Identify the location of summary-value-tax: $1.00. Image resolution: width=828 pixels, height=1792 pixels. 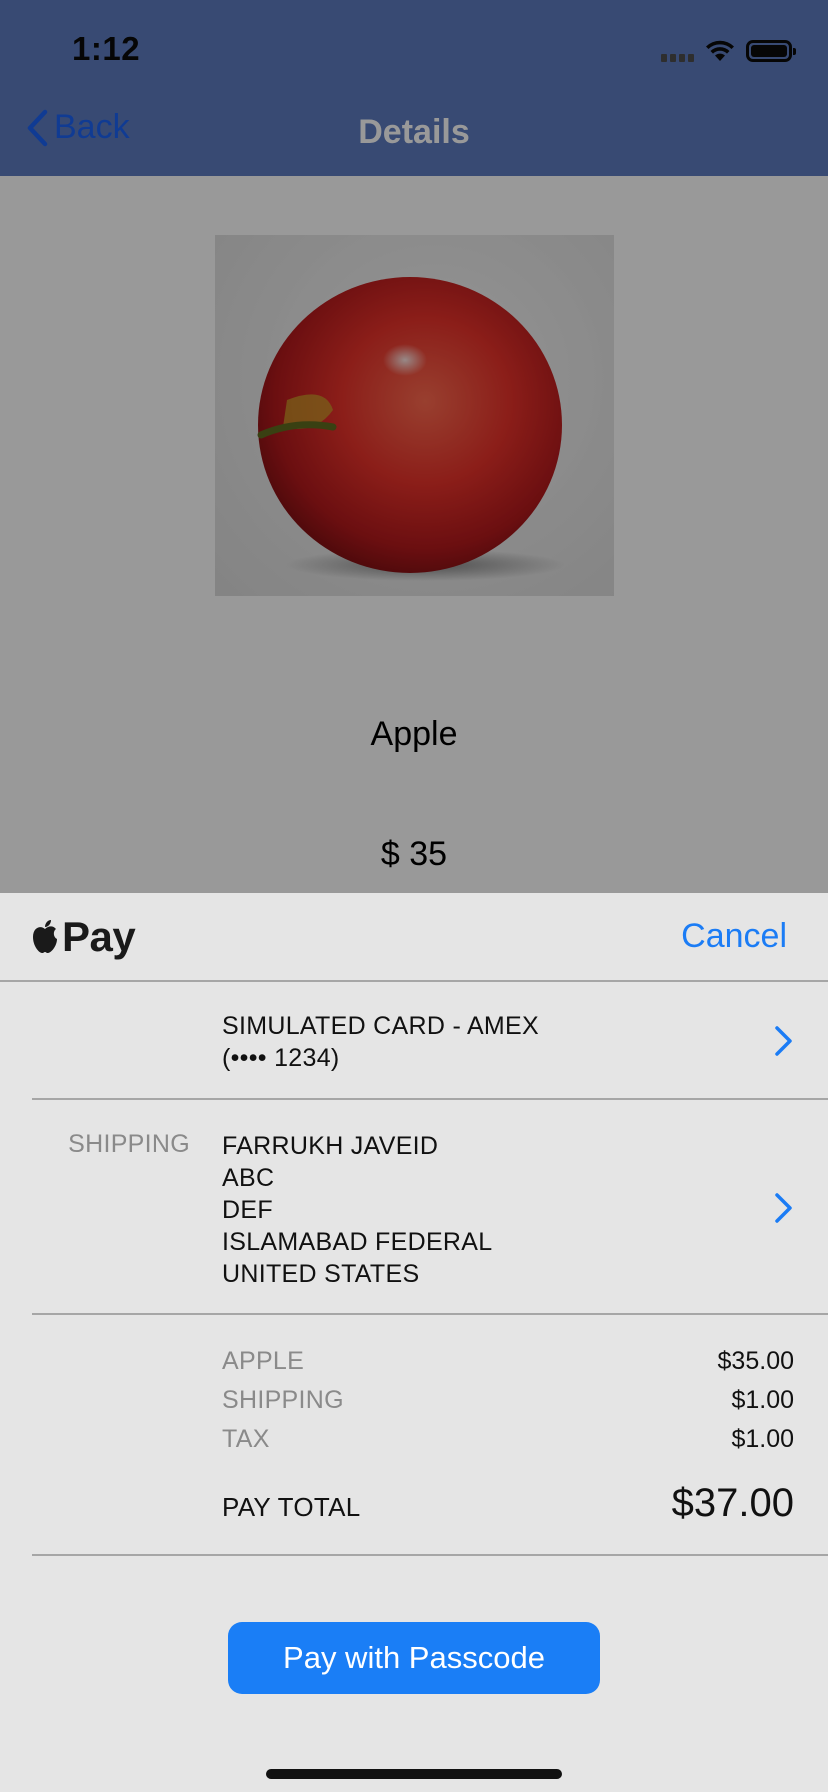
(762, 1439).